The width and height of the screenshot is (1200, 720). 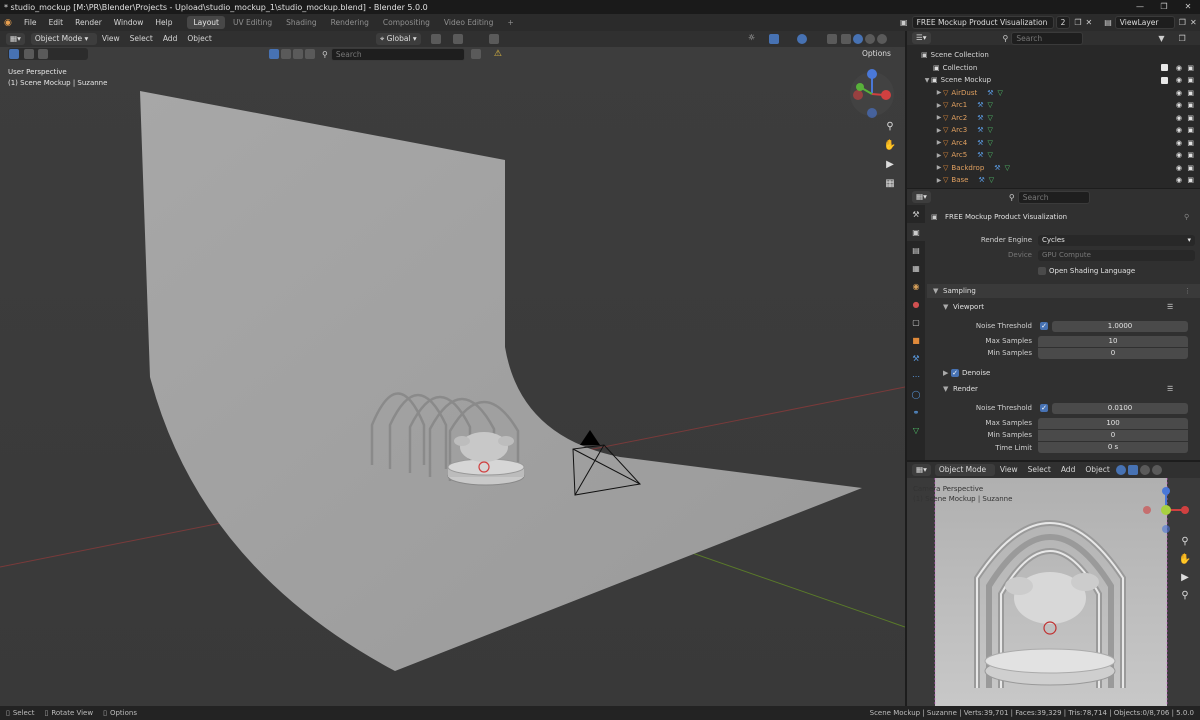 What do you see at coordinates (802, 39) in the screenshot?
I see `overlay-icon` at bounding box center [802, 39].